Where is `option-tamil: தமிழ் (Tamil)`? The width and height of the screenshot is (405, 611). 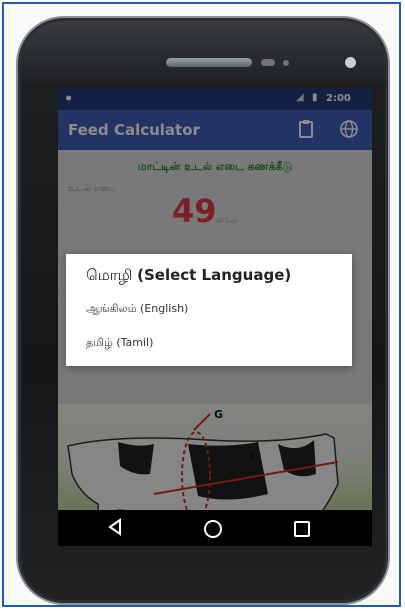
option-tamil: தமிழ் (Tamil) is located at coordinates (119, 343).